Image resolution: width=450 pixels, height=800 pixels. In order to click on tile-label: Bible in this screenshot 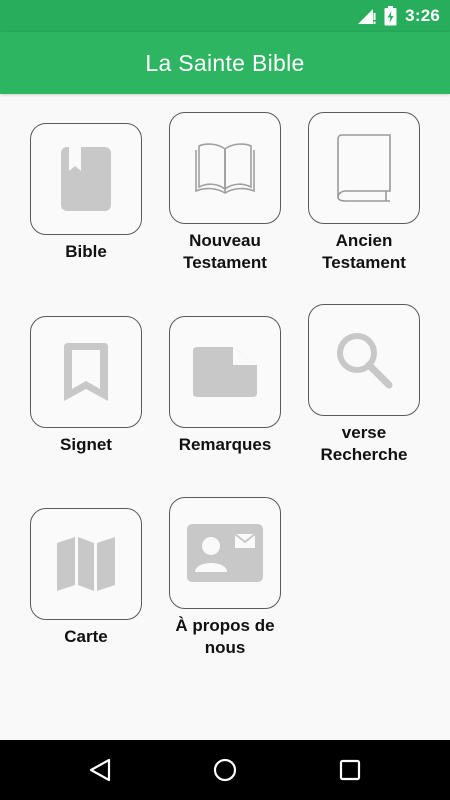, I will do `click(86, 252)`.